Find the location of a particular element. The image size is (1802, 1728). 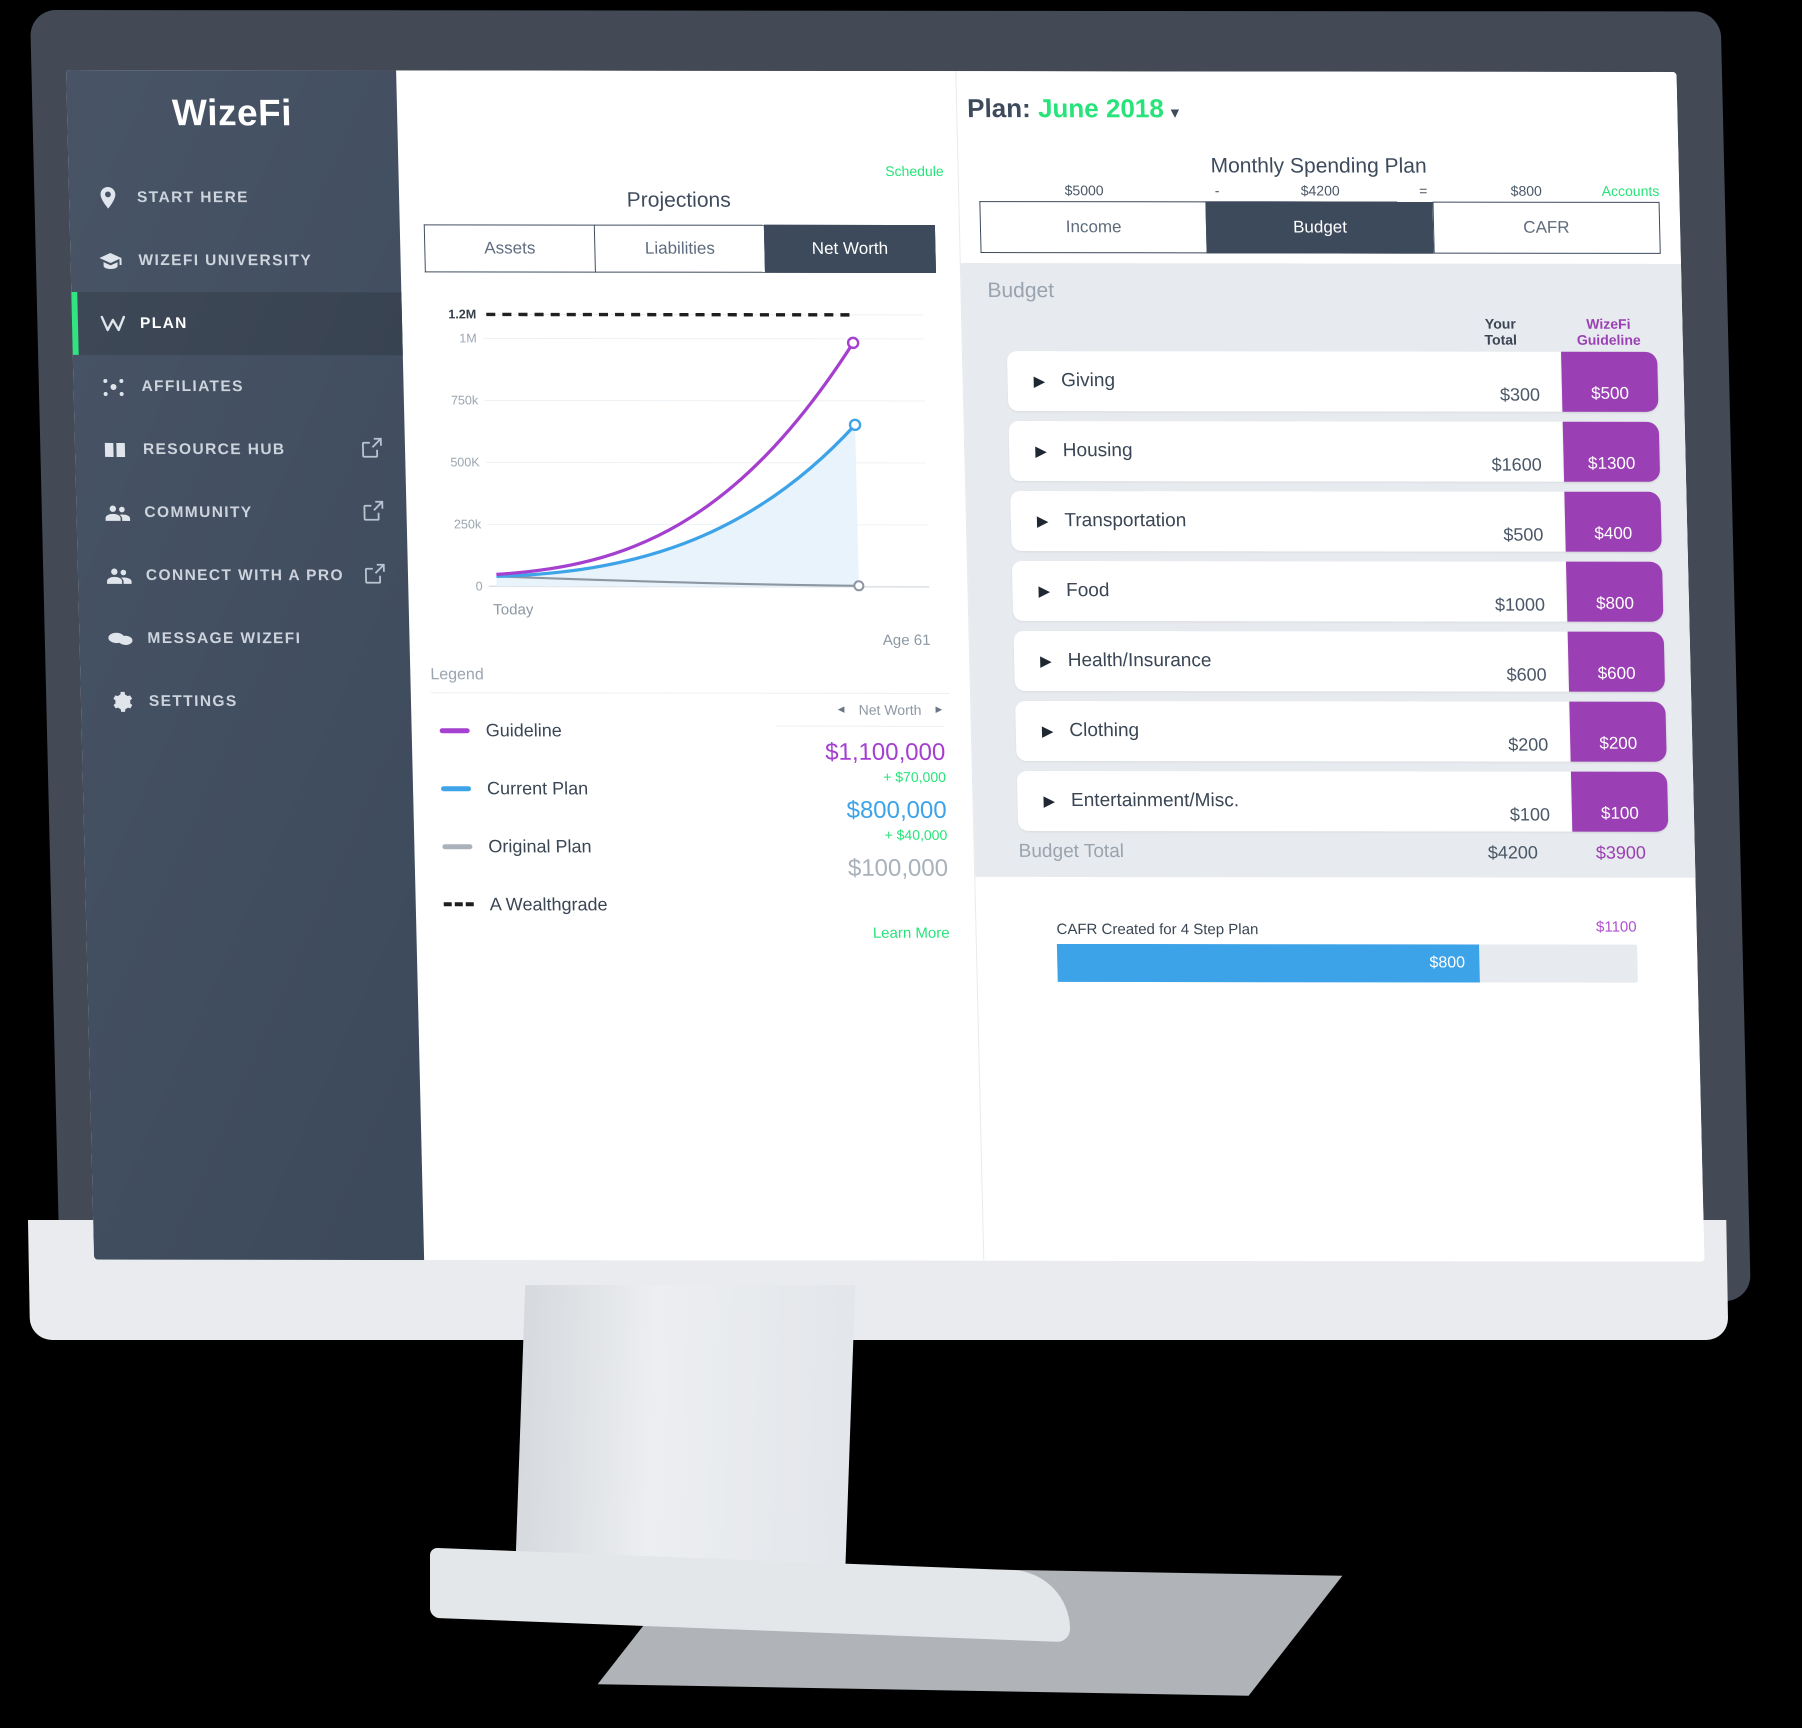

budget-guideline-chip: $500 is located at coordinates (1610, 382).